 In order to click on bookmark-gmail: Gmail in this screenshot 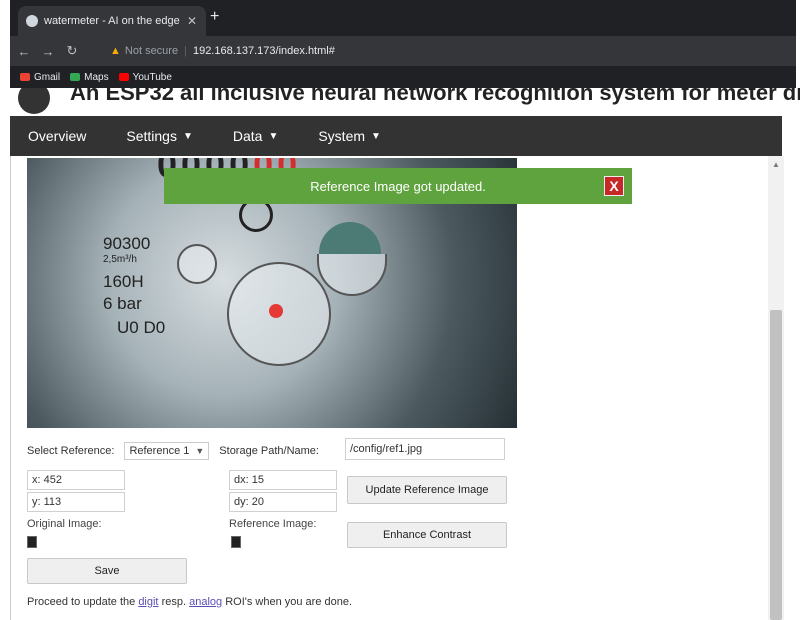, I will do `click(40, 77)`.